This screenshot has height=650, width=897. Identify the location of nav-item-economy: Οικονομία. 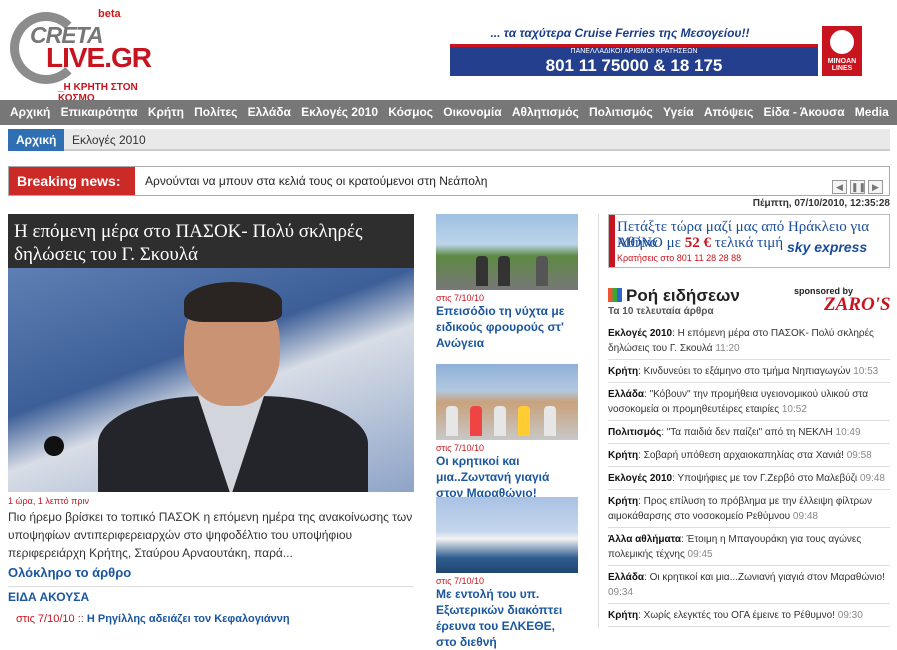
(472, 112).